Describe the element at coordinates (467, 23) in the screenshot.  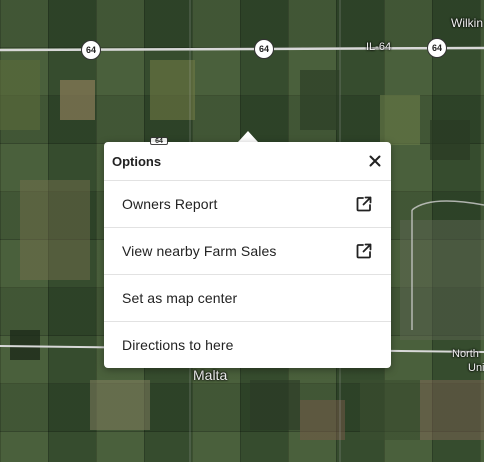
I see `place-label-wilkin: Wilkin` at that location.